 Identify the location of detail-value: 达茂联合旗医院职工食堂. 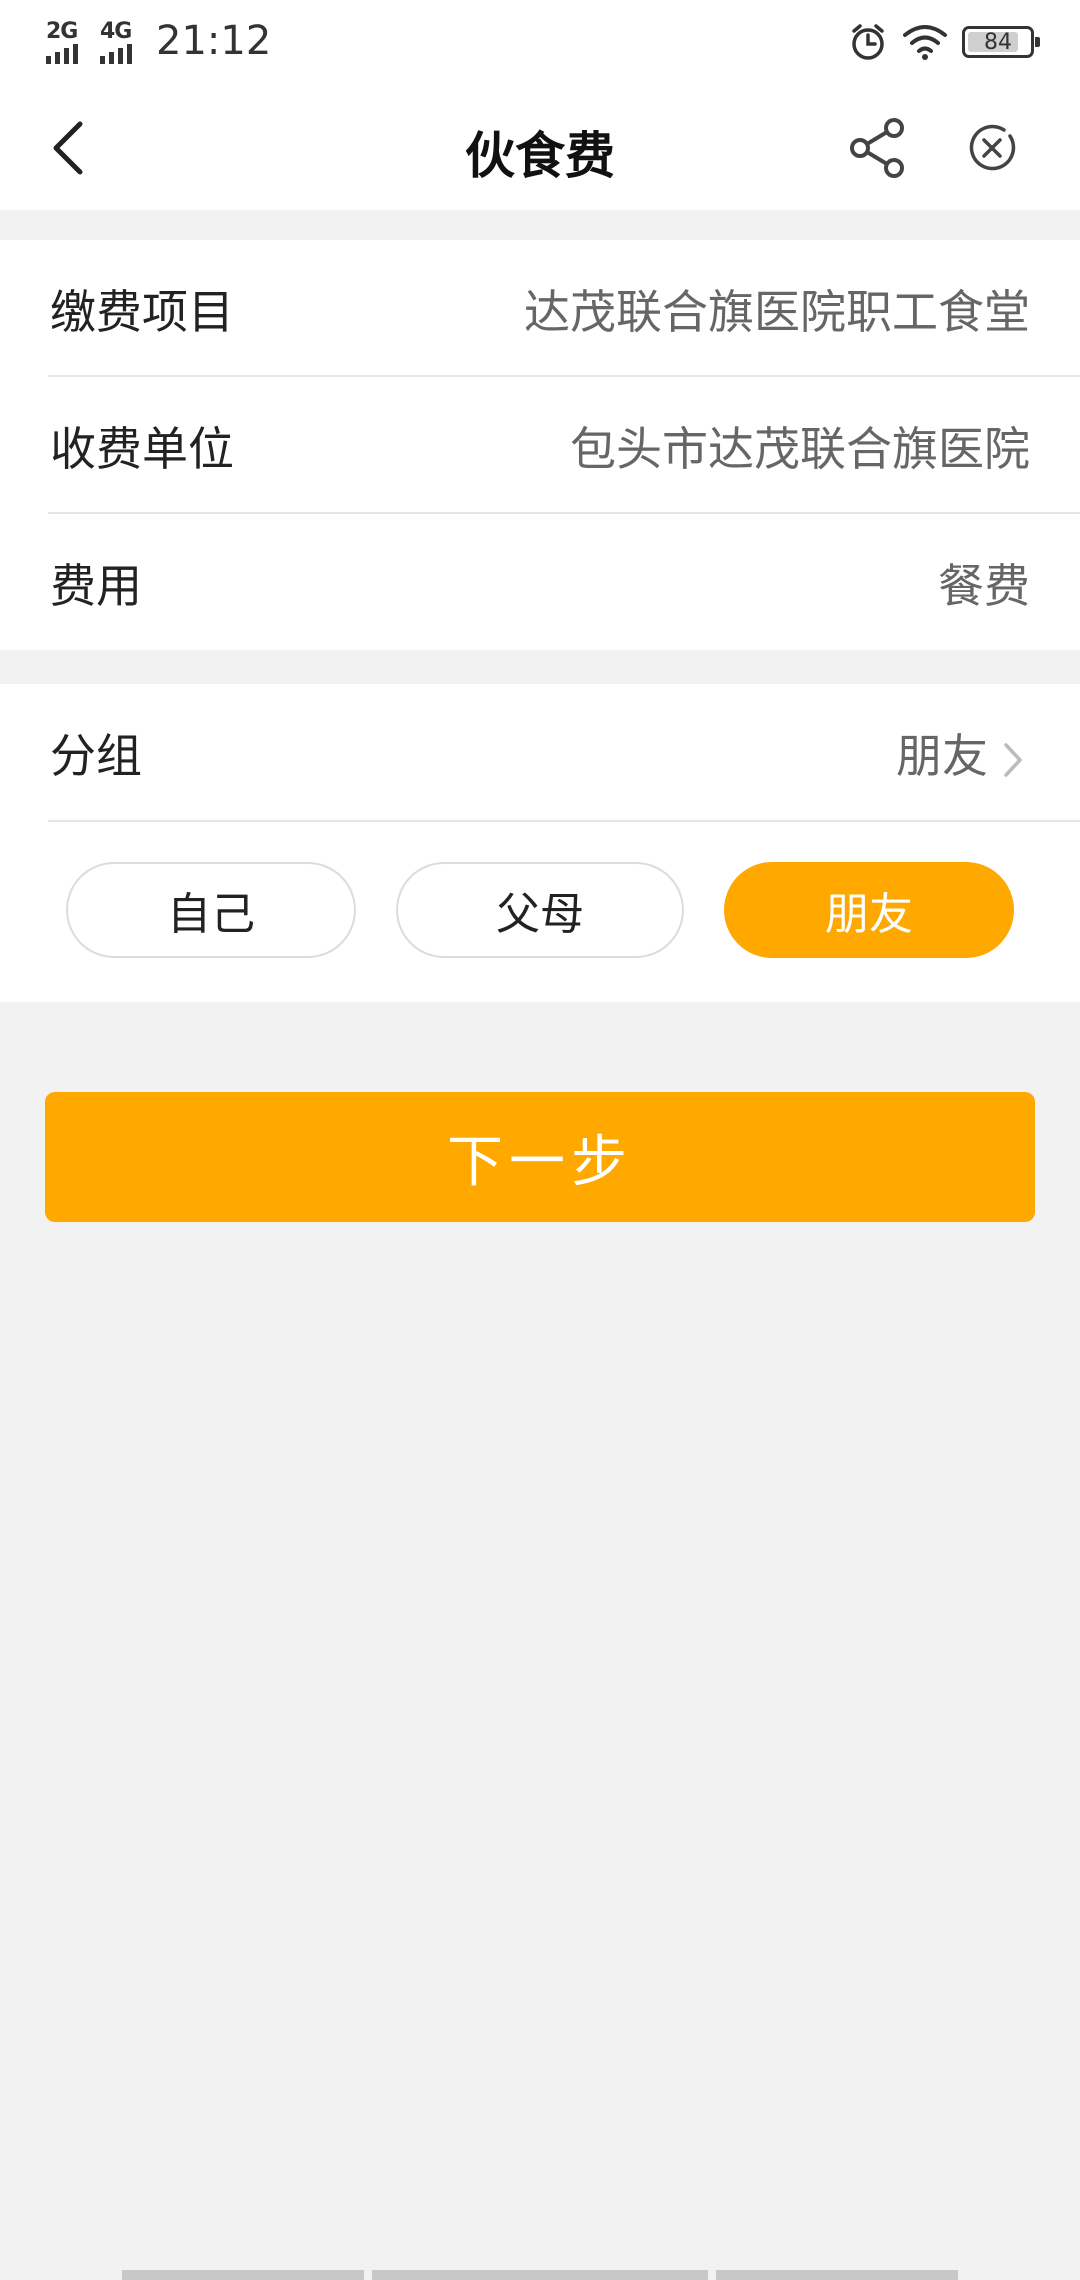
(777, 312).